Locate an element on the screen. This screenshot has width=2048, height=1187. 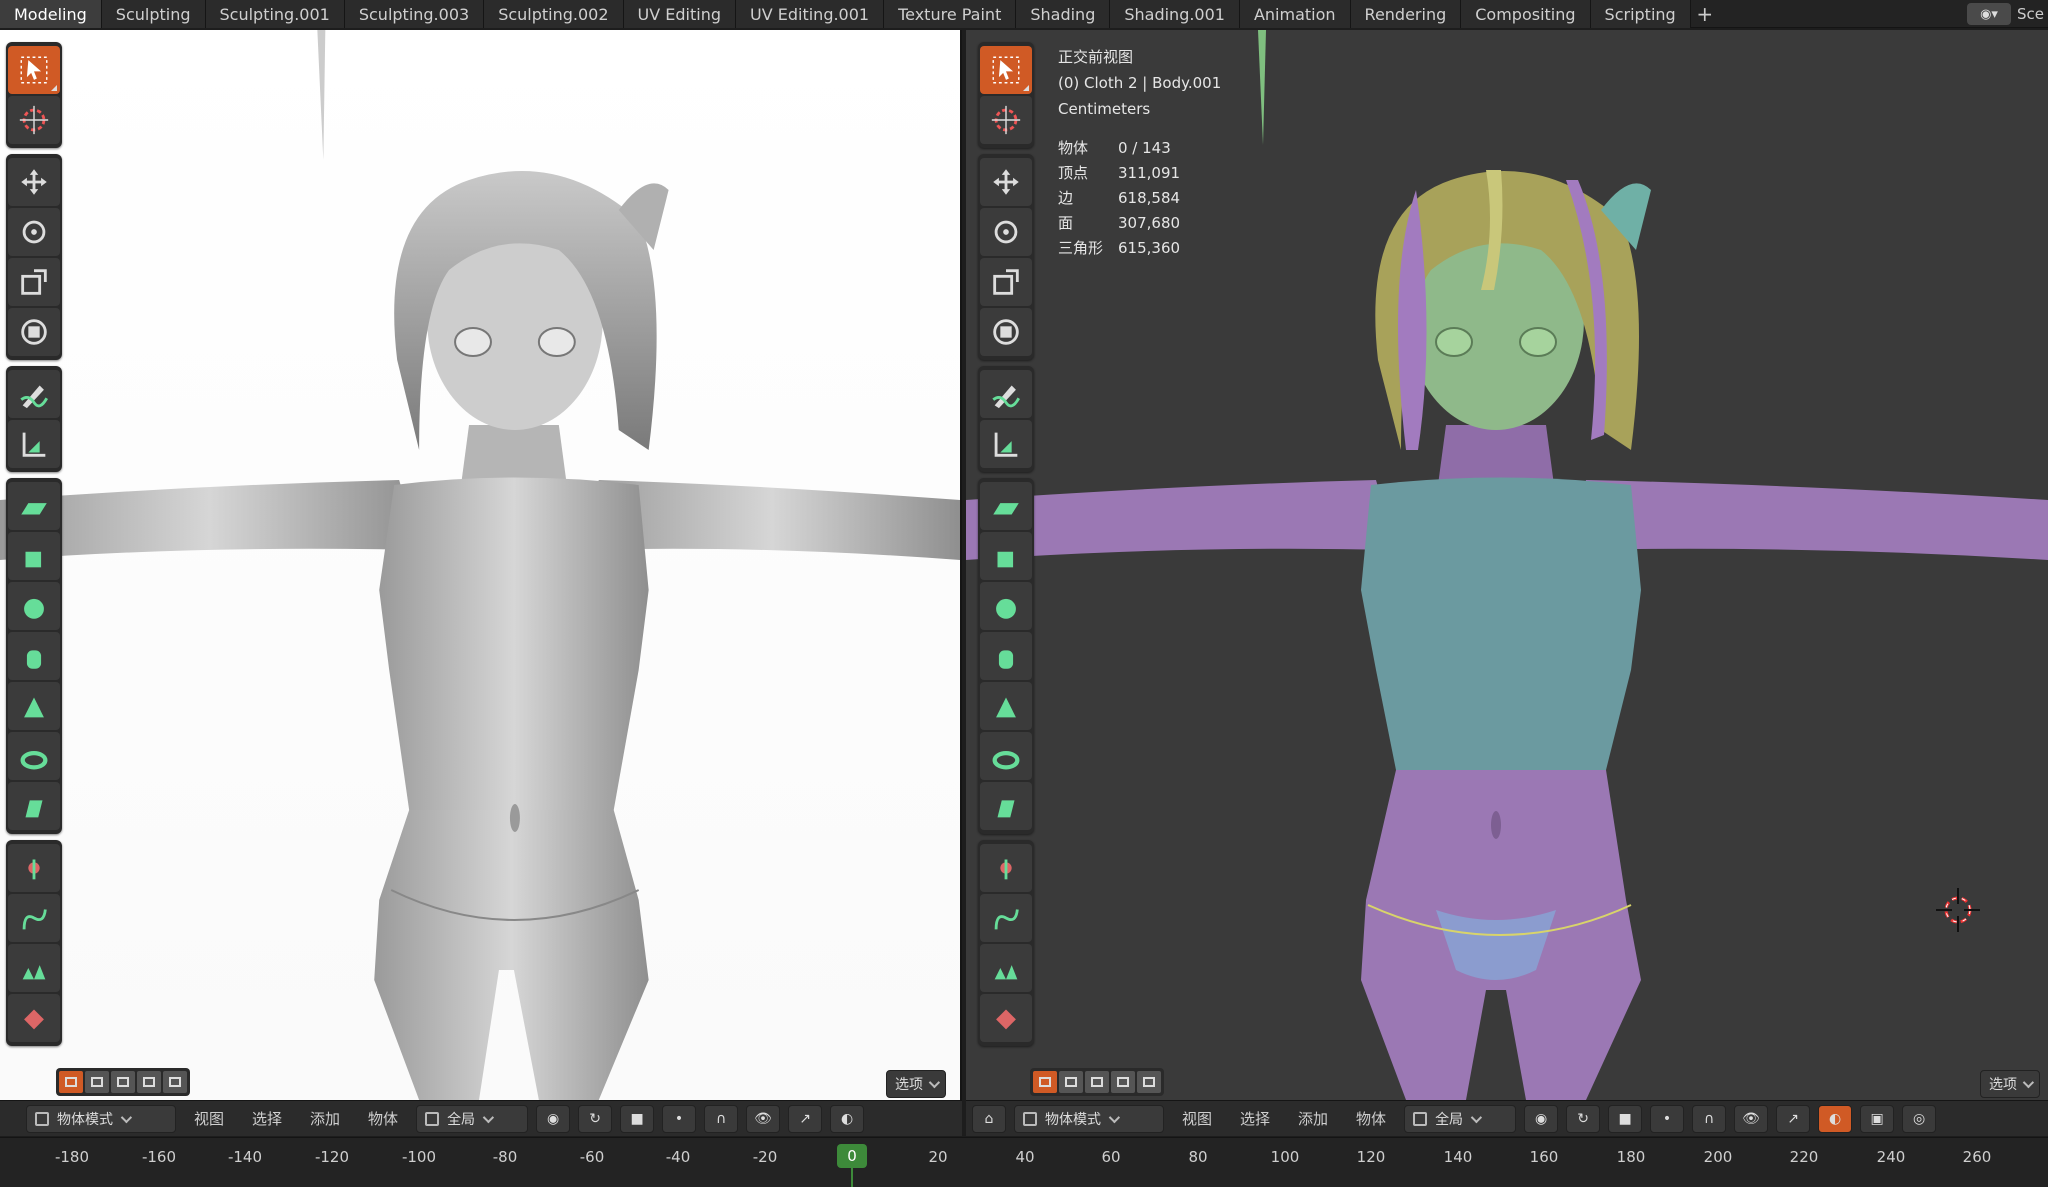
current-frame-indicator: 0 is located at coordinates (852, 1156).